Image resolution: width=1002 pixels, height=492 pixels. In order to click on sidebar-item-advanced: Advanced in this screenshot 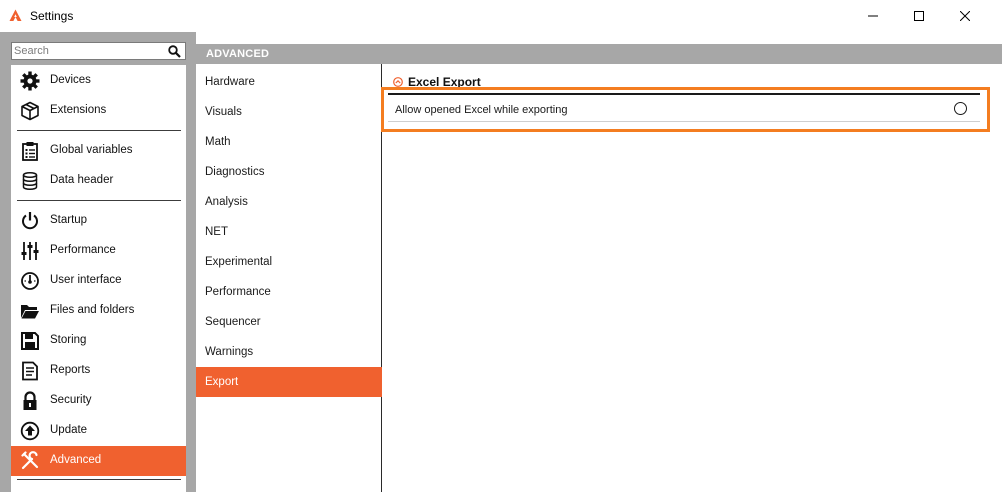, I will do `click(98, 461)`.